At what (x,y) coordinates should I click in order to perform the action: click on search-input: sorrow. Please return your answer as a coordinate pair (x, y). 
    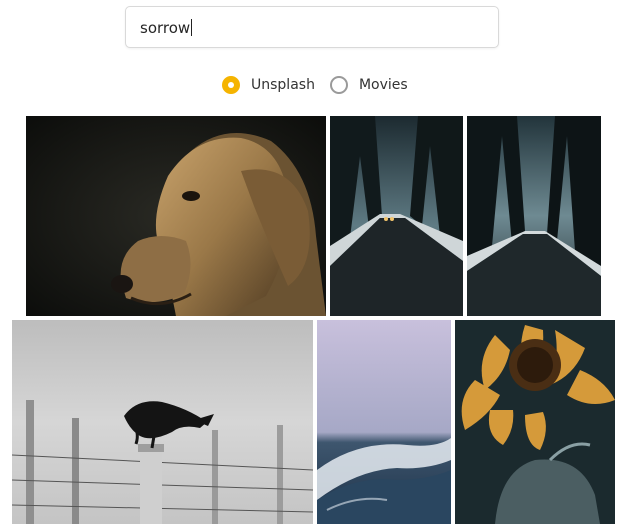
    Looking at the image, I should click on (310, 28).